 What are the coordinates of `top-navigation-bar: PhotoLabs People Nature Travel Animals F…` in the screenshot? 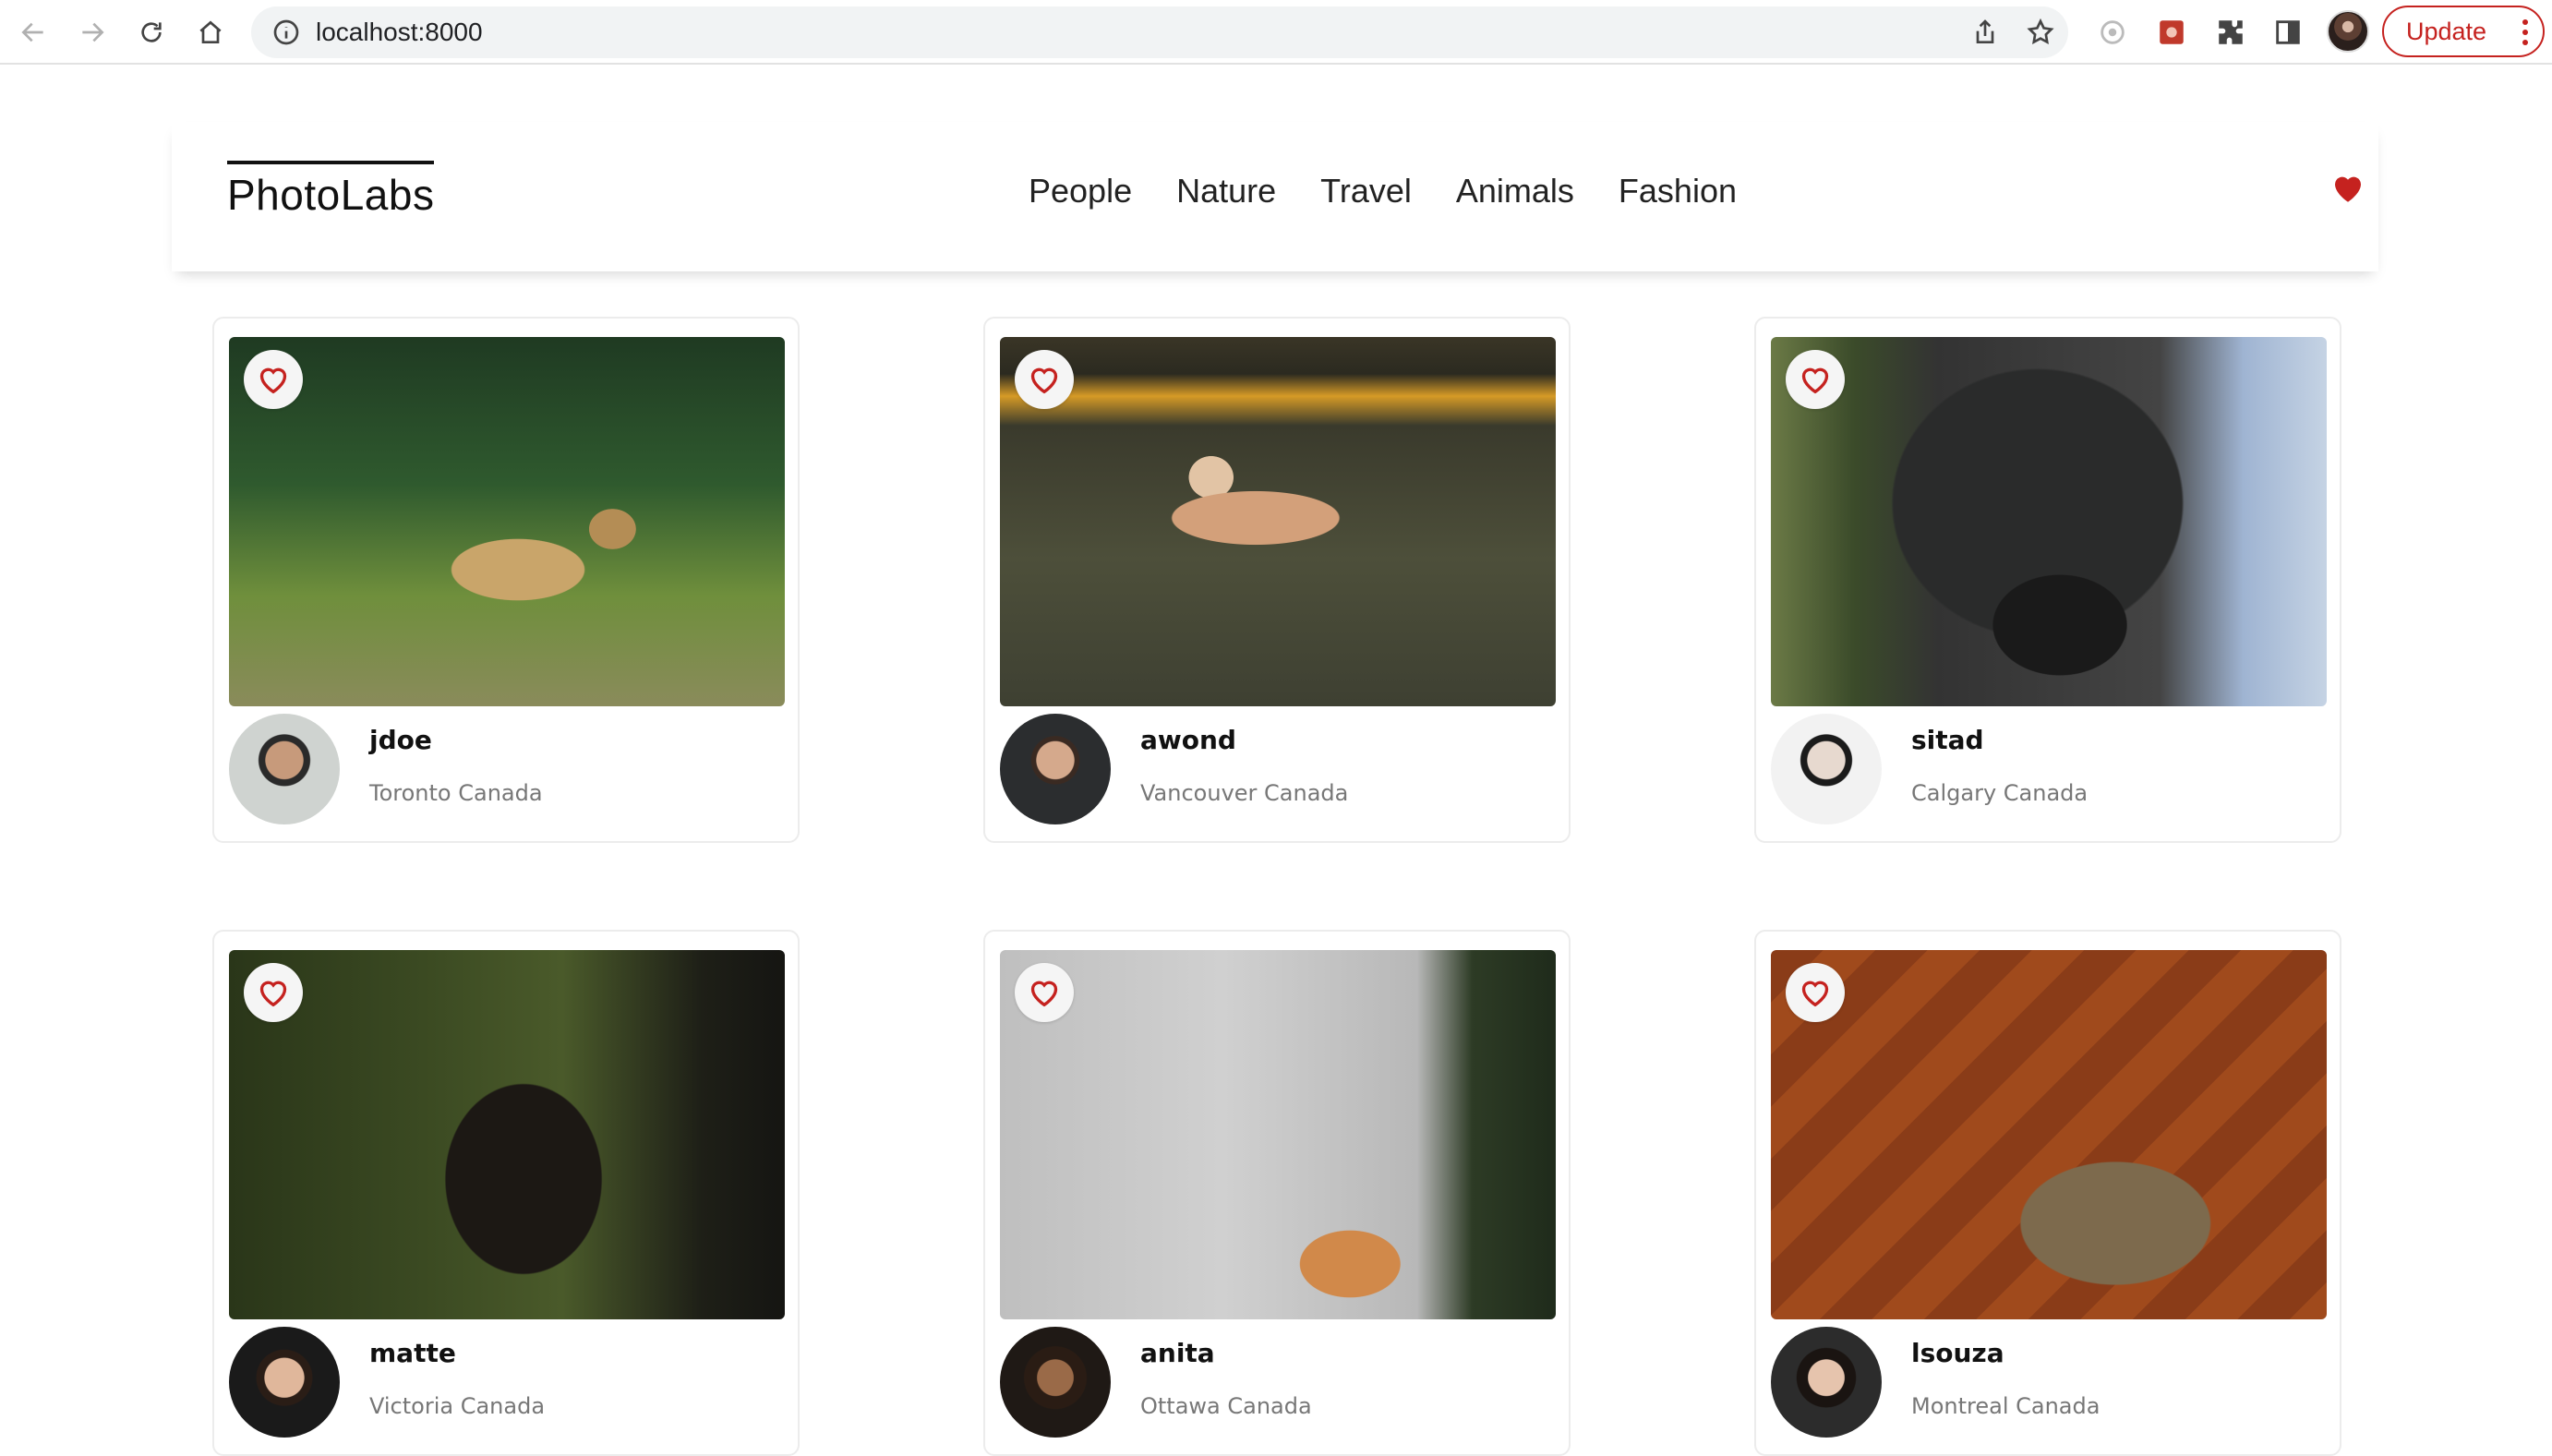 It's located at (1275, 196).